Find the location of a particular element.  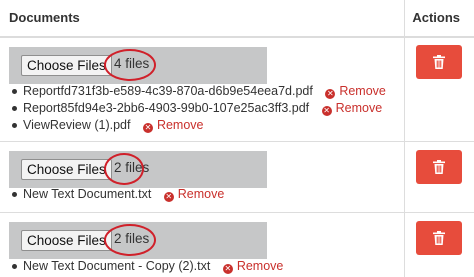

column-divider is located at coordinates (404, 138).